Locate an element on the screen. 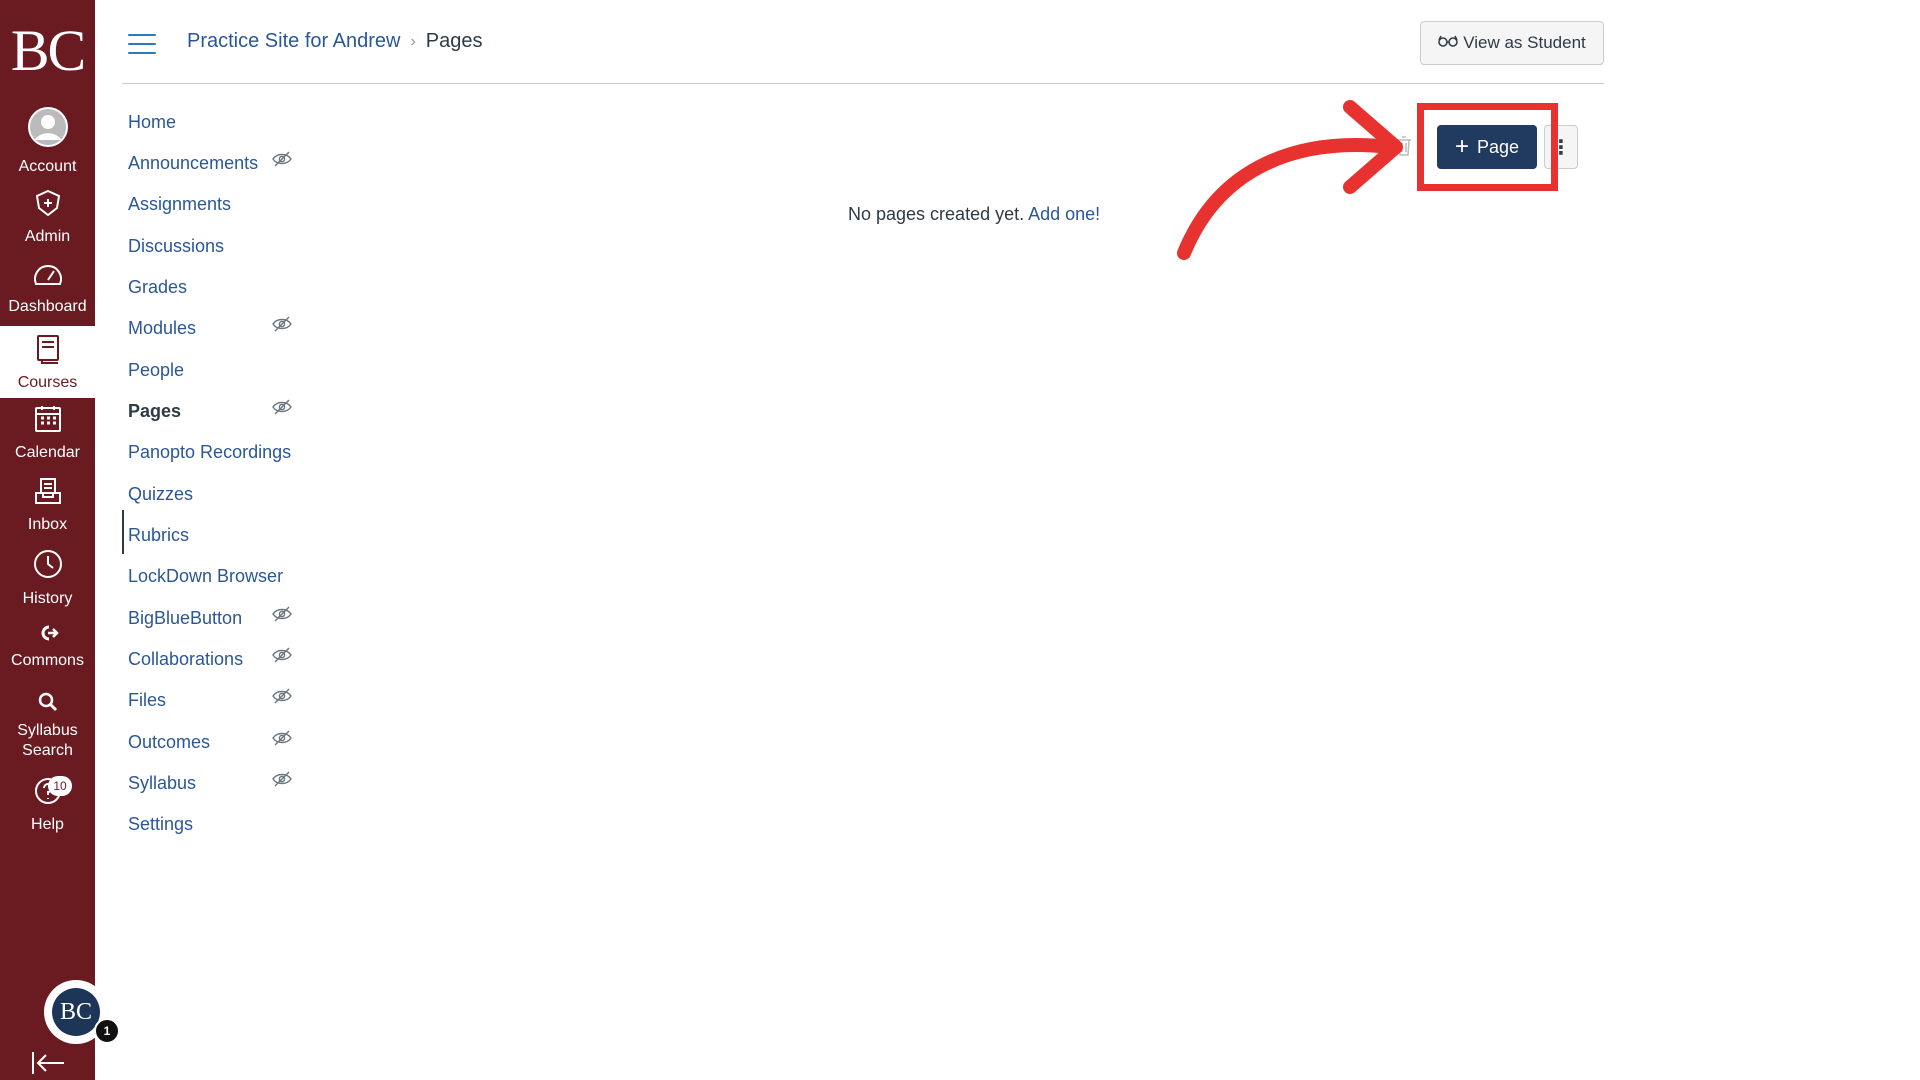 The width and height of the screenshot is (1920, 1080). empty-pages-message: No pages created yet. Add one! is located at coordinates (974, 214).